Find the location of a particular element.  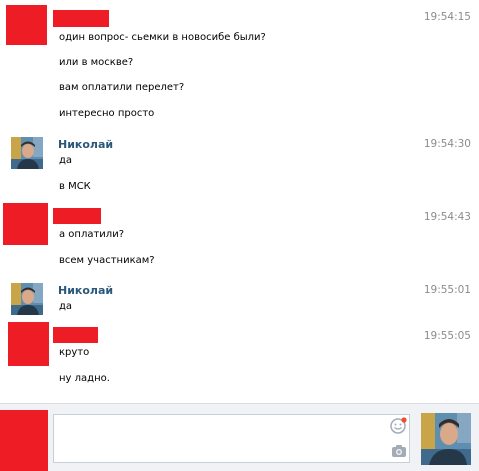

message-timestamp: 19:55:05 is located at coordinates (447, 336).